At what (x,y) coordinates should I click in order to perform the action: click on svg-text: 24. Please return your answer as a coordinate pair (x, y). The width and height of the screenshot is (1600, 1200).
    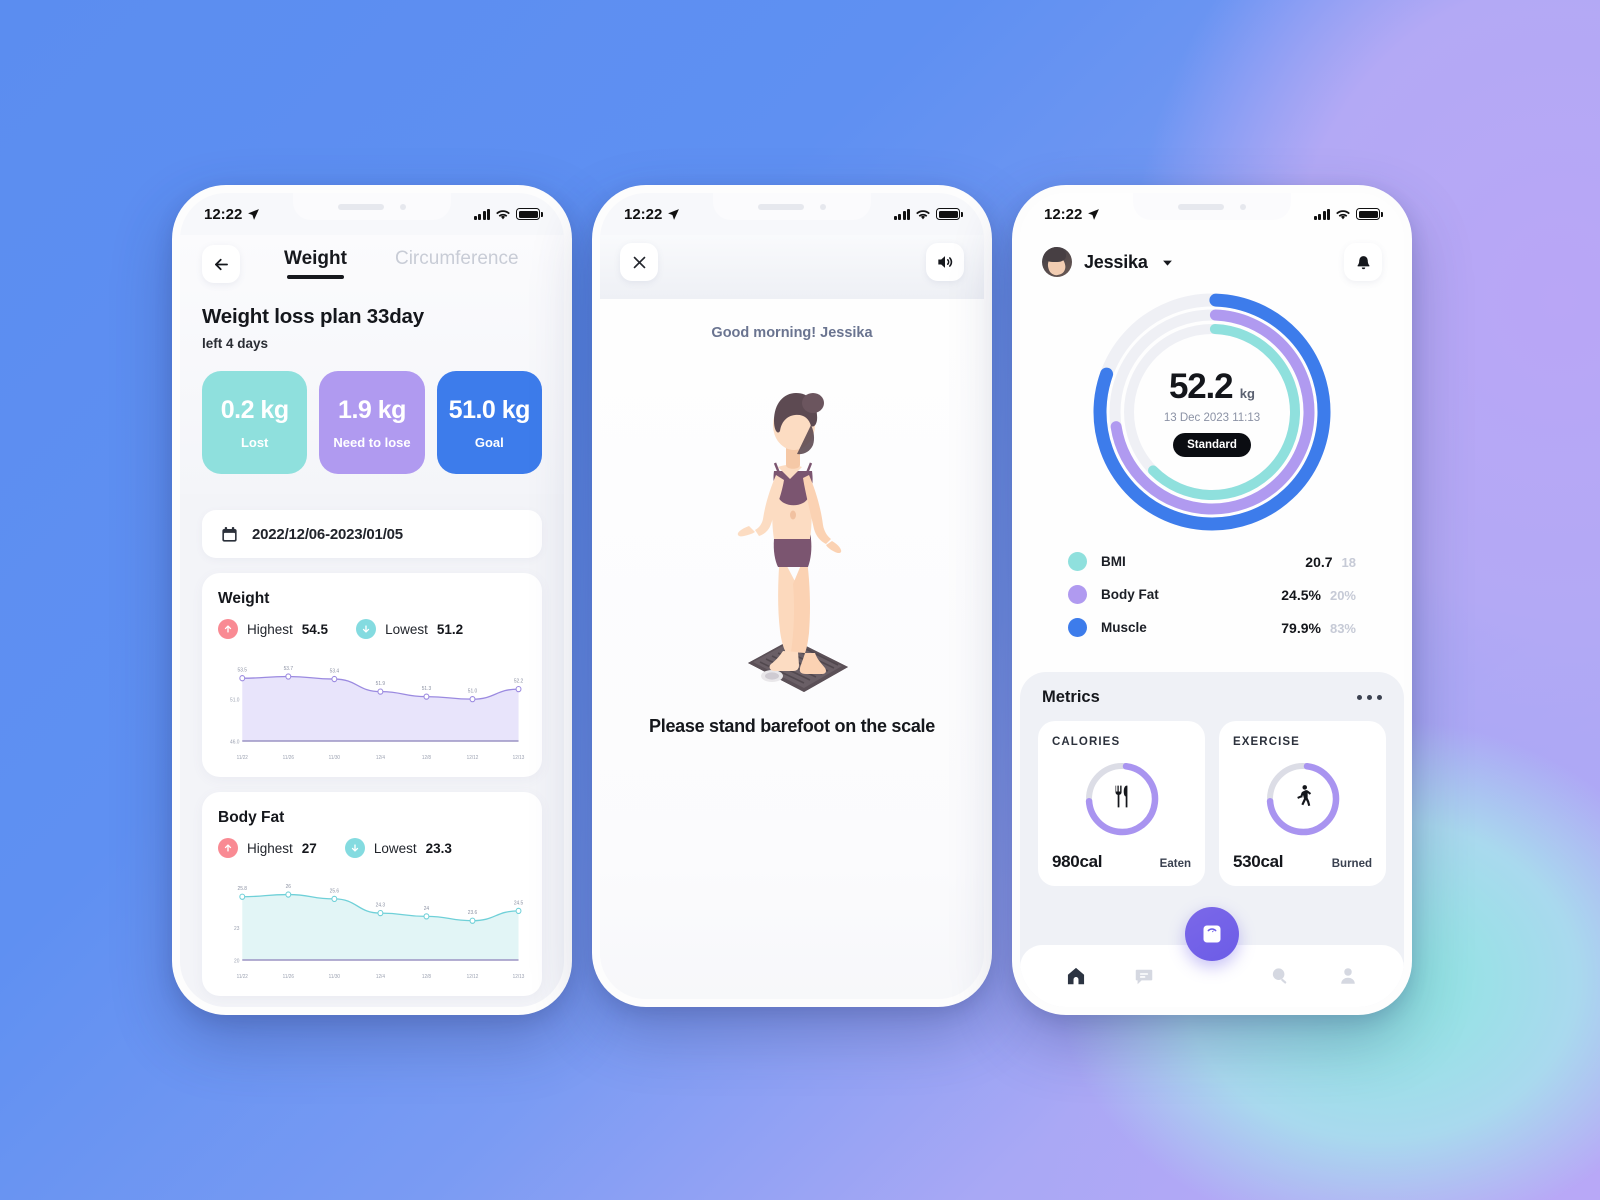
    Looking at the image, I should click on (427, 909).